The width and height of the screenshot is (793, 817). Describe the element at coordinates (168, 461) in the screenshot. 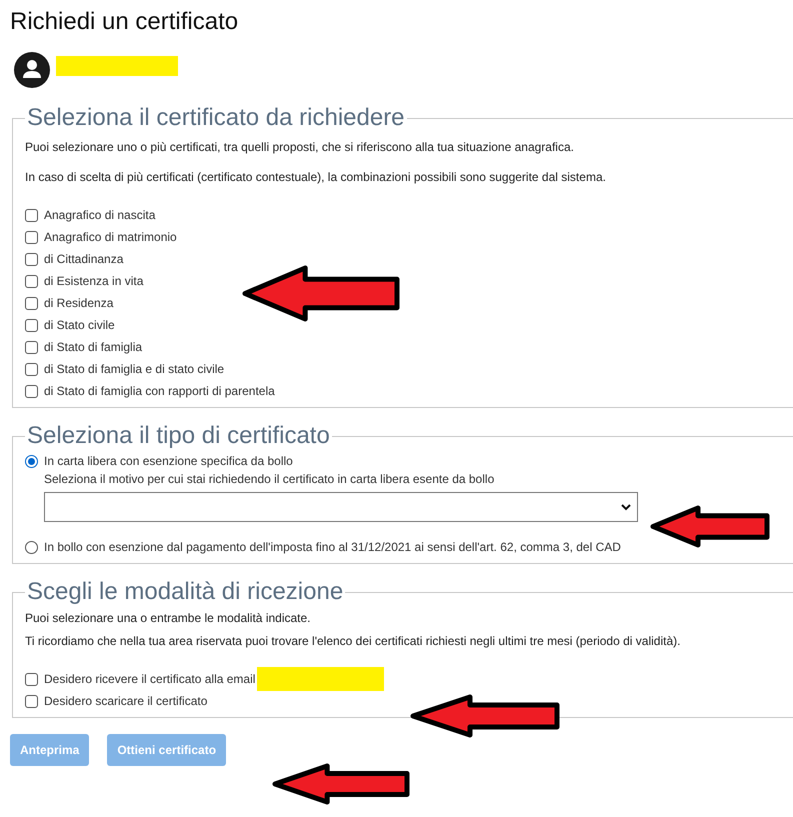

I see `option-label: In carta libera con esenzione specifica da bollo` at that location.